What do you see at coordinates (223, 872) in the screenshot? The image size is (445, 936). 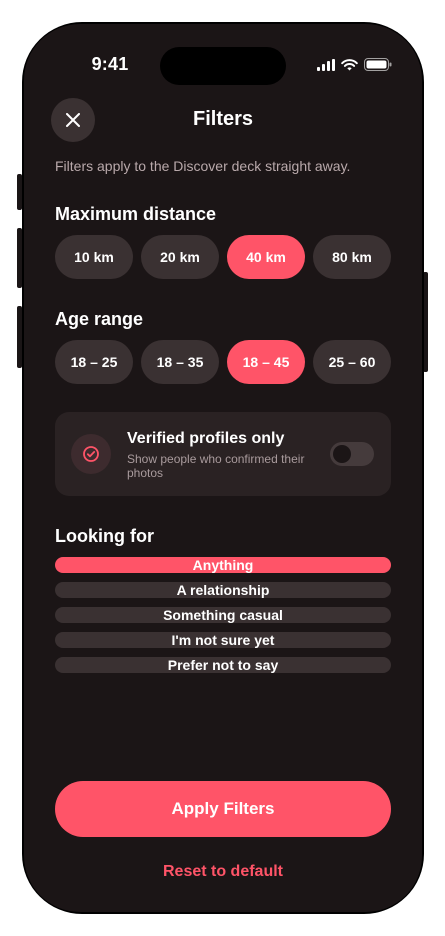 I see `reset-to-default-link: Reset to default` at bounding box center [223, 872].